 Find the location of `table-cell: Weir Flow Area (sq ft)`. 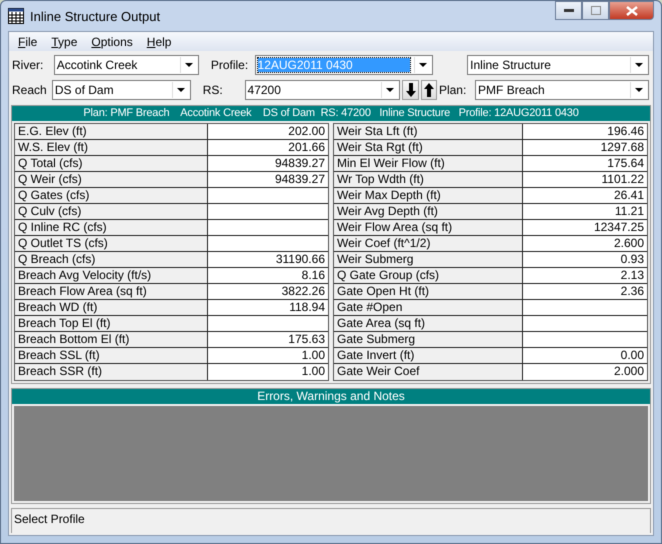

table-cell: Weir Flow Area (sq ft) is located at coordinates (428, 227).